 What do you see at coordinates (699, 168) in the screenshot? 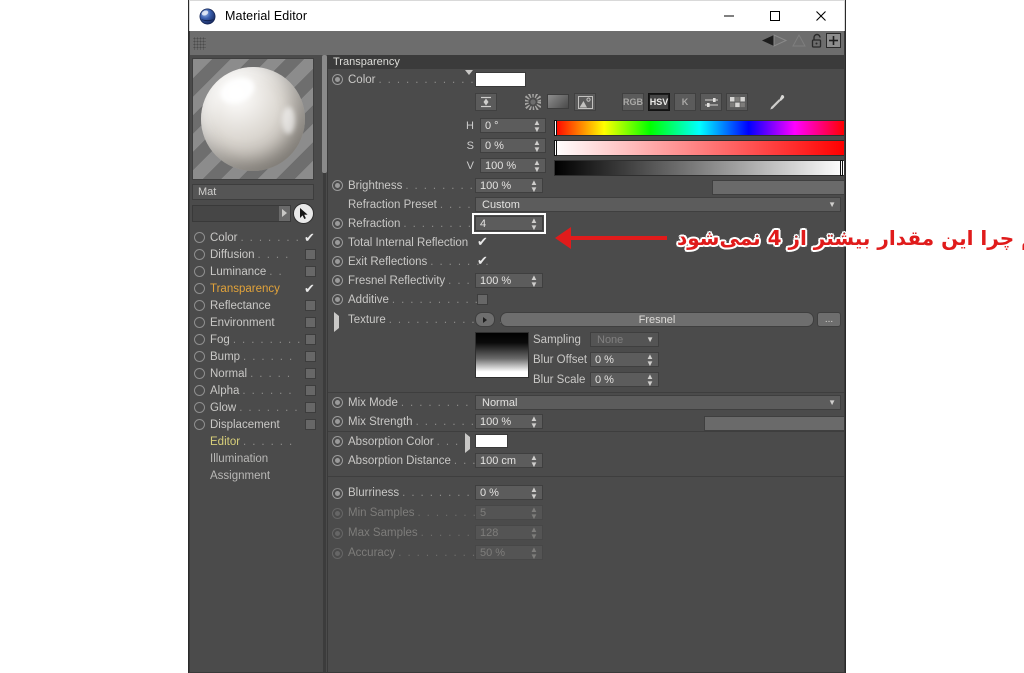
I see `hsv-gradient-slider-v` at bounding box center [699, 168].